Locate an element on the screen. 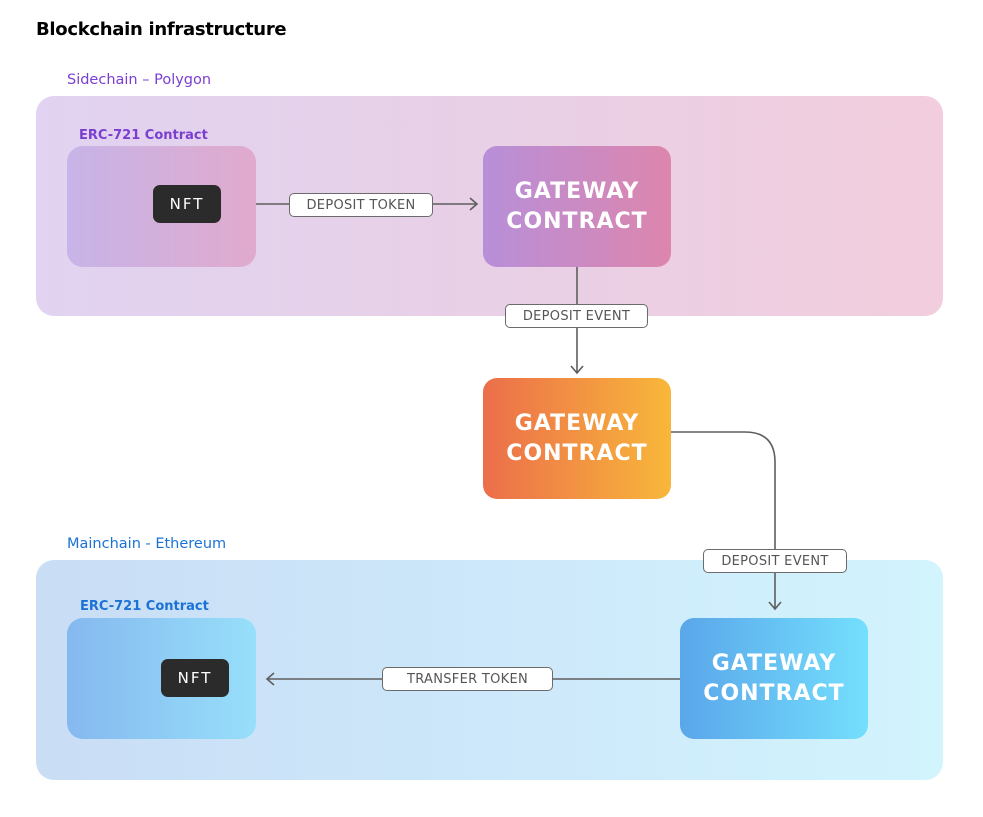  sidechain-contract-label: ERC-721 Contract is located at coordinates (143, 135).